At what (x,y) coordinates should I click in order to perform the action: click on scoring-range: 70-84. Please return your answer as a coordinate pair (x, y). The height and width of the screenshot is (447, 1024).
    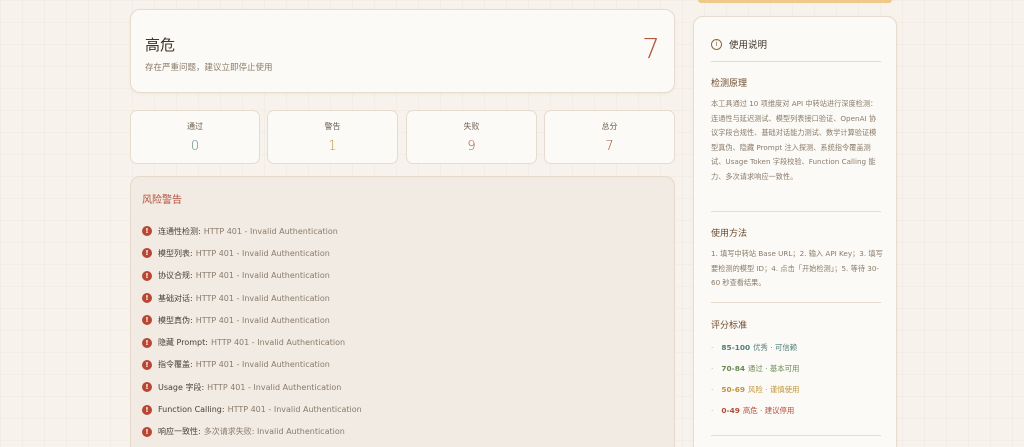
    Looking at the image, I should click on (733, 368).